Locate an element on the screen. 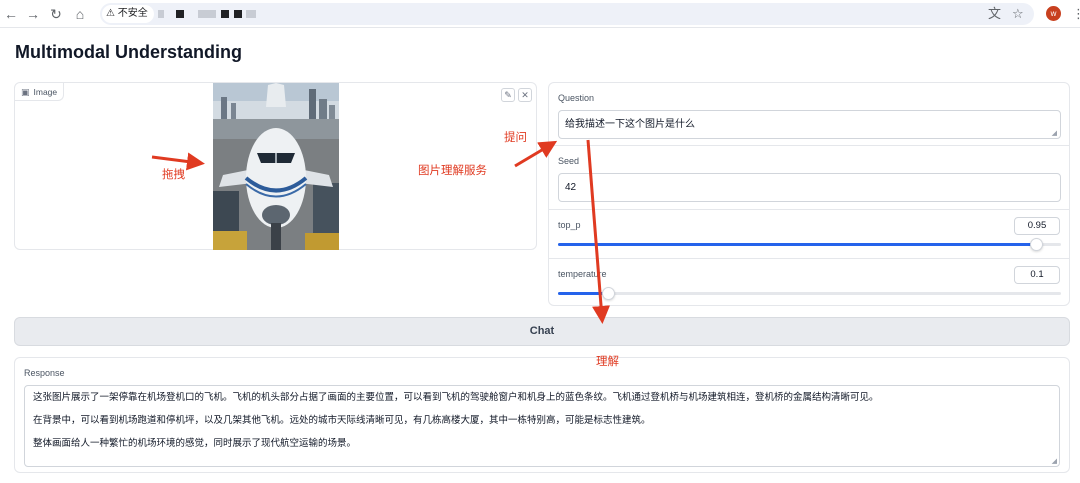 The width and height of the screenshot is (1080, 483). annotation-ask: 提问 is located at coordinates (515, 138).